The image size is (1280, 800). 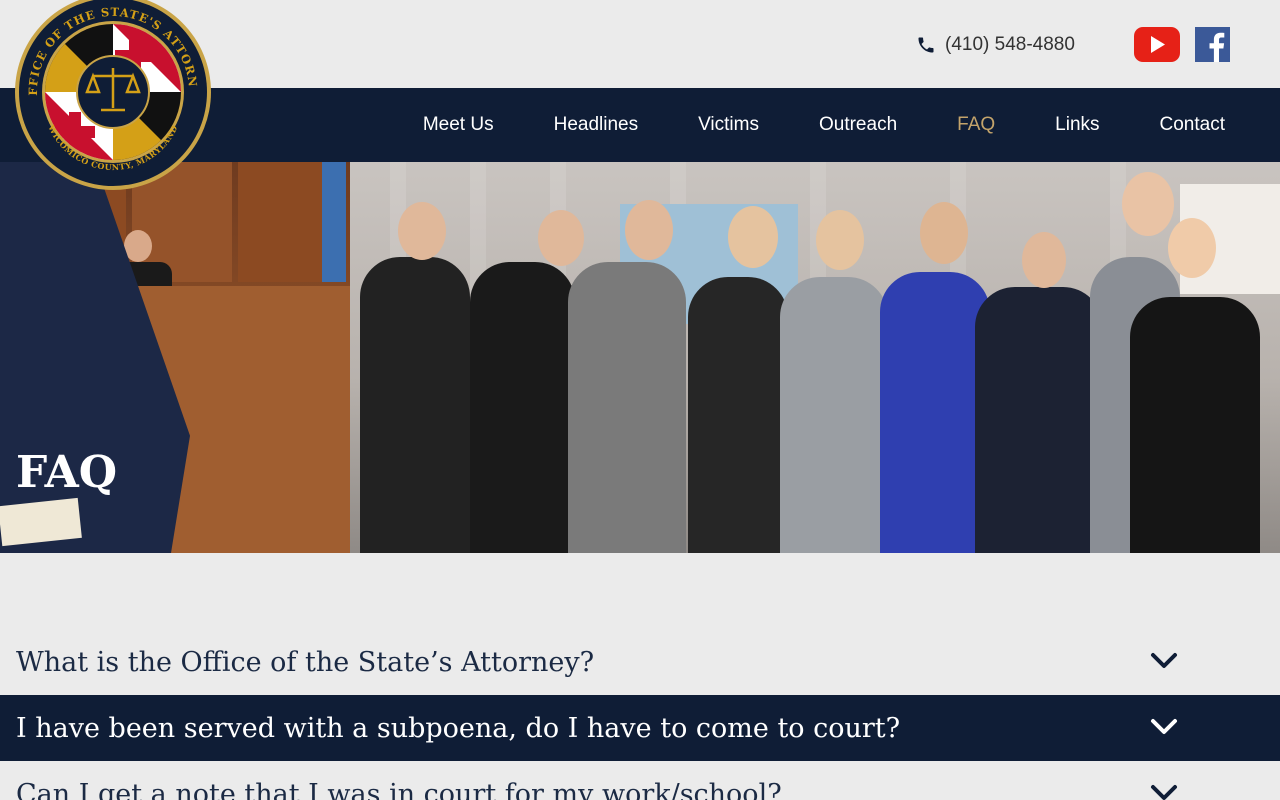 What do you see at coordinates (596, 125) in the screenshot?
I see `nav-item-headlines: Headlines` at bounding box center [596, 125].